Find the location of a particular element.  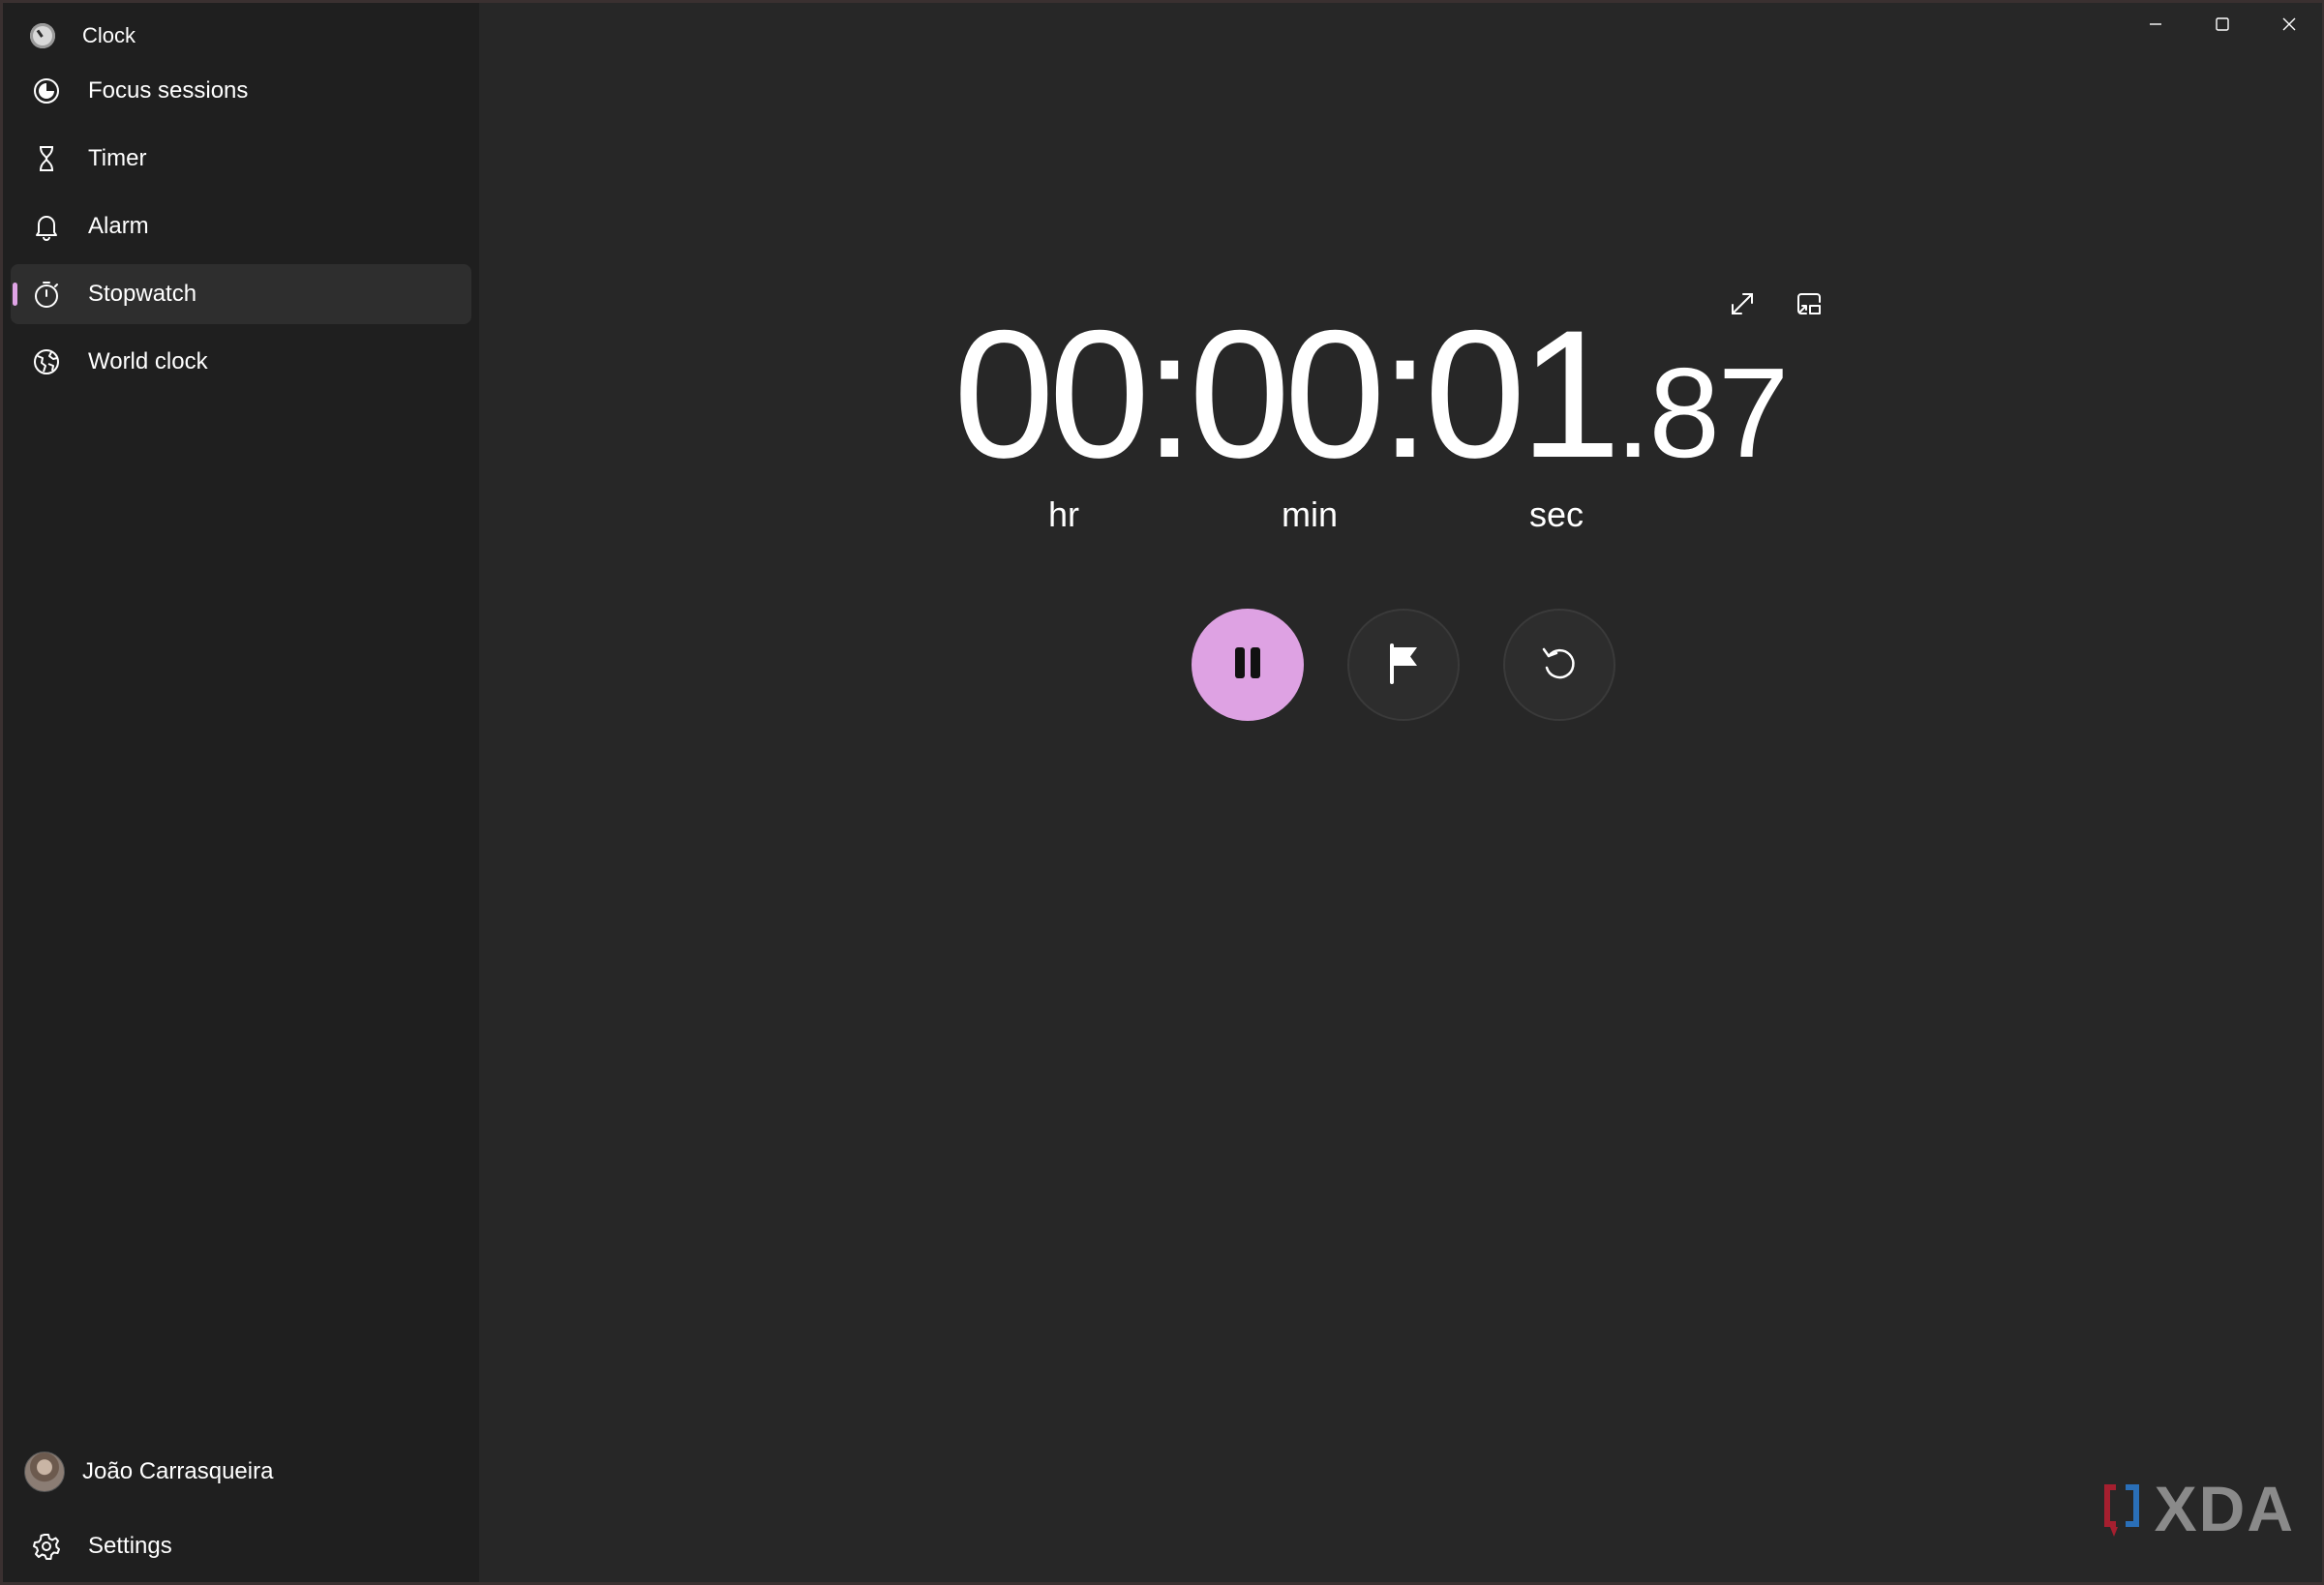

app-title: Clock is located at coordinates (109, 35).